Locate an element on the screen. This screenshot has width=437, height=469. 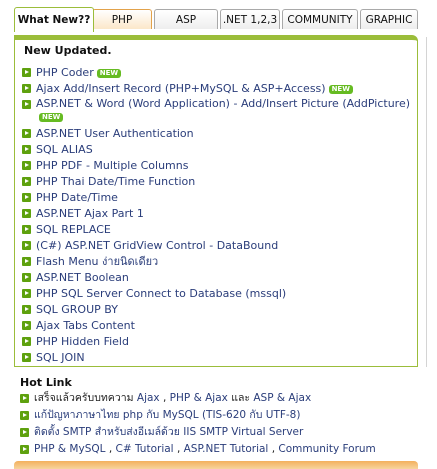
and-text: และ is located at coordinates (241, 398).